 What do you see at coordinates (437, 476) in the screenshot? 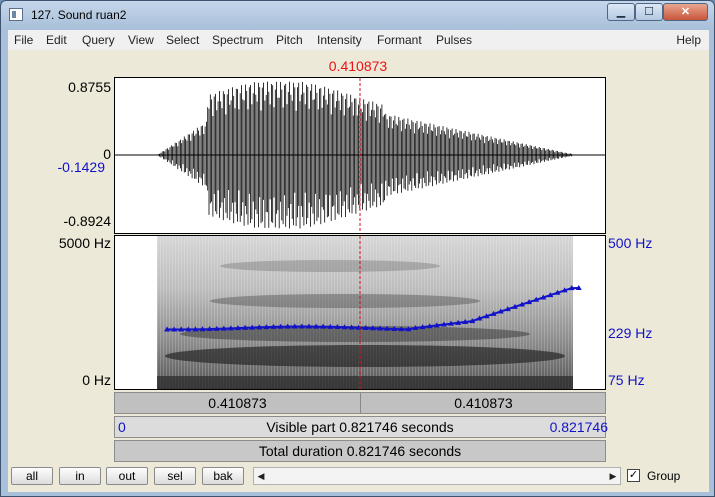
I see `horizontal-scrollbar: ◀ ▶` at bounding box center [437, 476].